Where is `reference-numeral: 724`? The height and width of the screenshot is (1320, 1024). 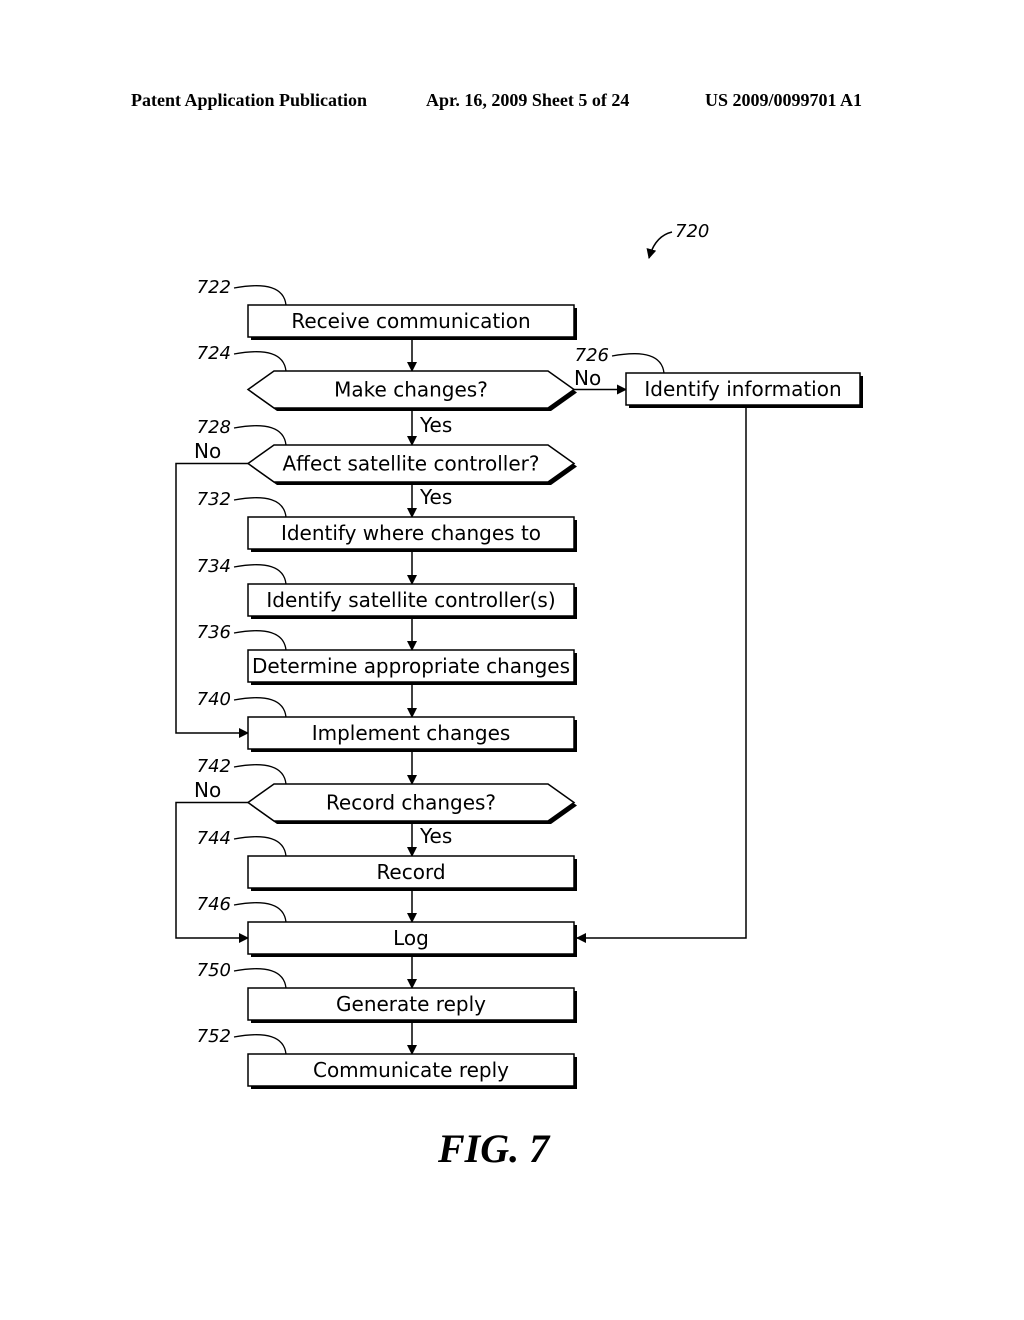
reference-numeral: 724 is located at coordinates (214, 353).